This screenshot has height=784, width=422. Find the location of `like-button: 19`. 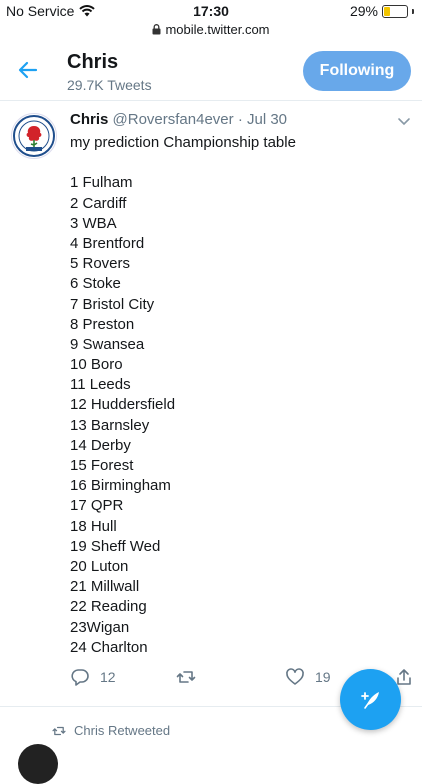

like-button: 19 is located at coordinates (308, 677).